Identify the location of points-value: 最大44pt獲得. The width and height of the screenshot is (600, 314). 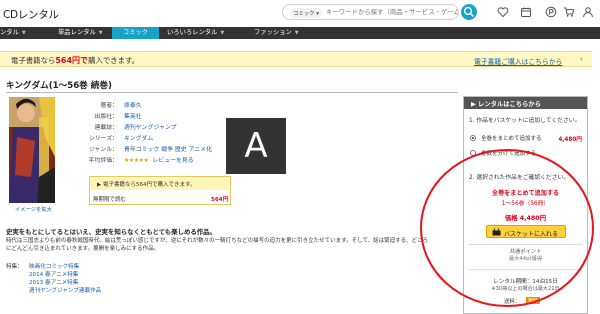
(525, 259).